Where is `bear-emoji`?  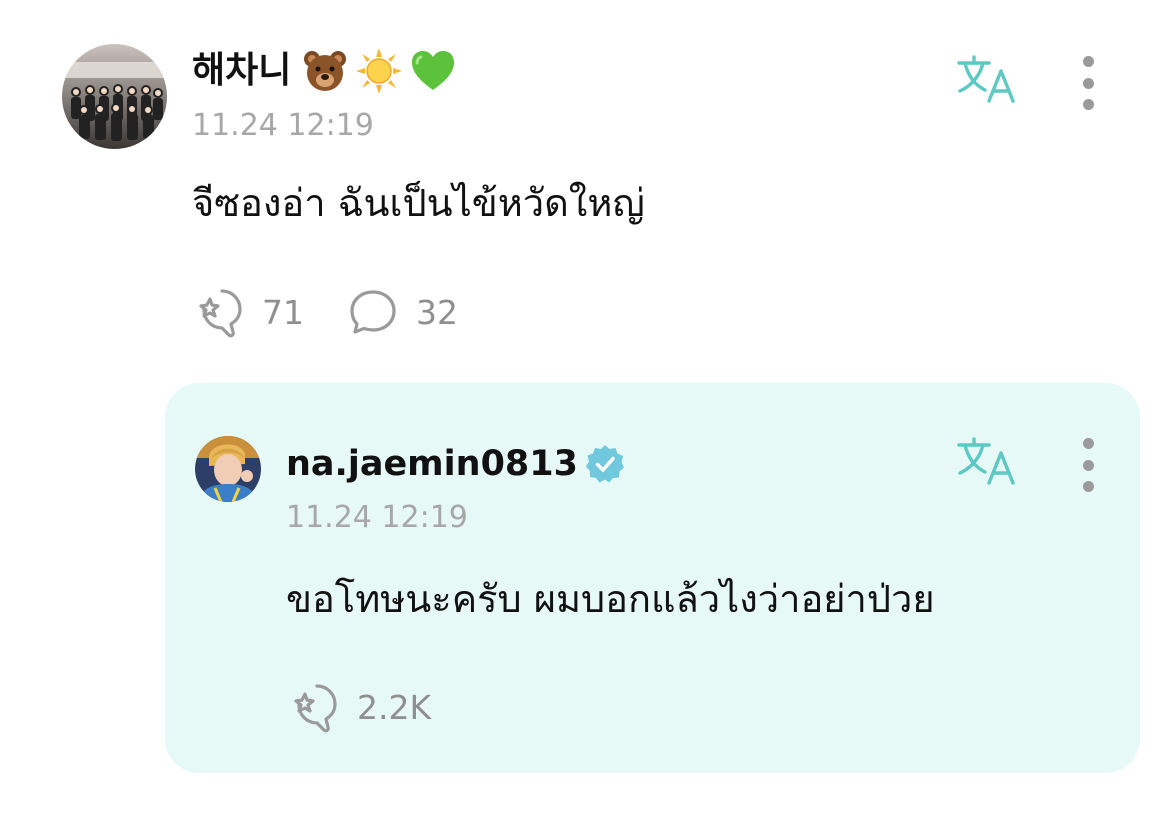
bear-emoji is located at coordinates (325, 71).